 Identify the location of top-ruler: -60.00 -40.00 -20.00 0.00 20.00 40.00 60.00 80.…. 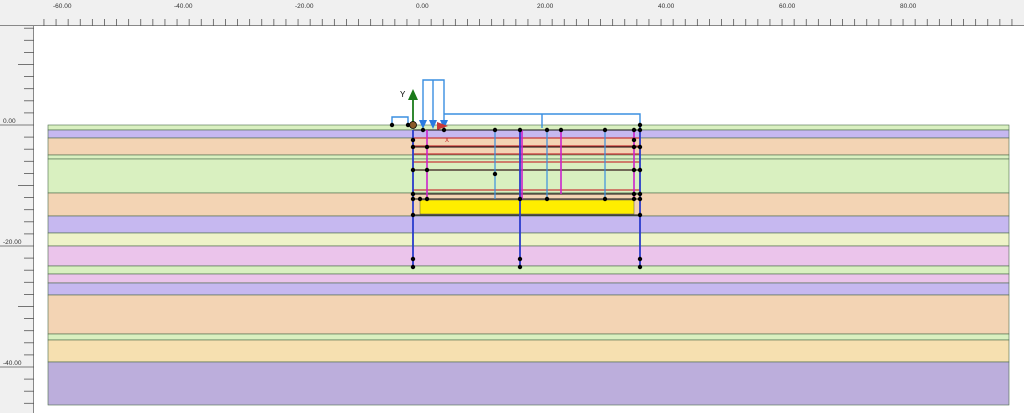
(512, 13).